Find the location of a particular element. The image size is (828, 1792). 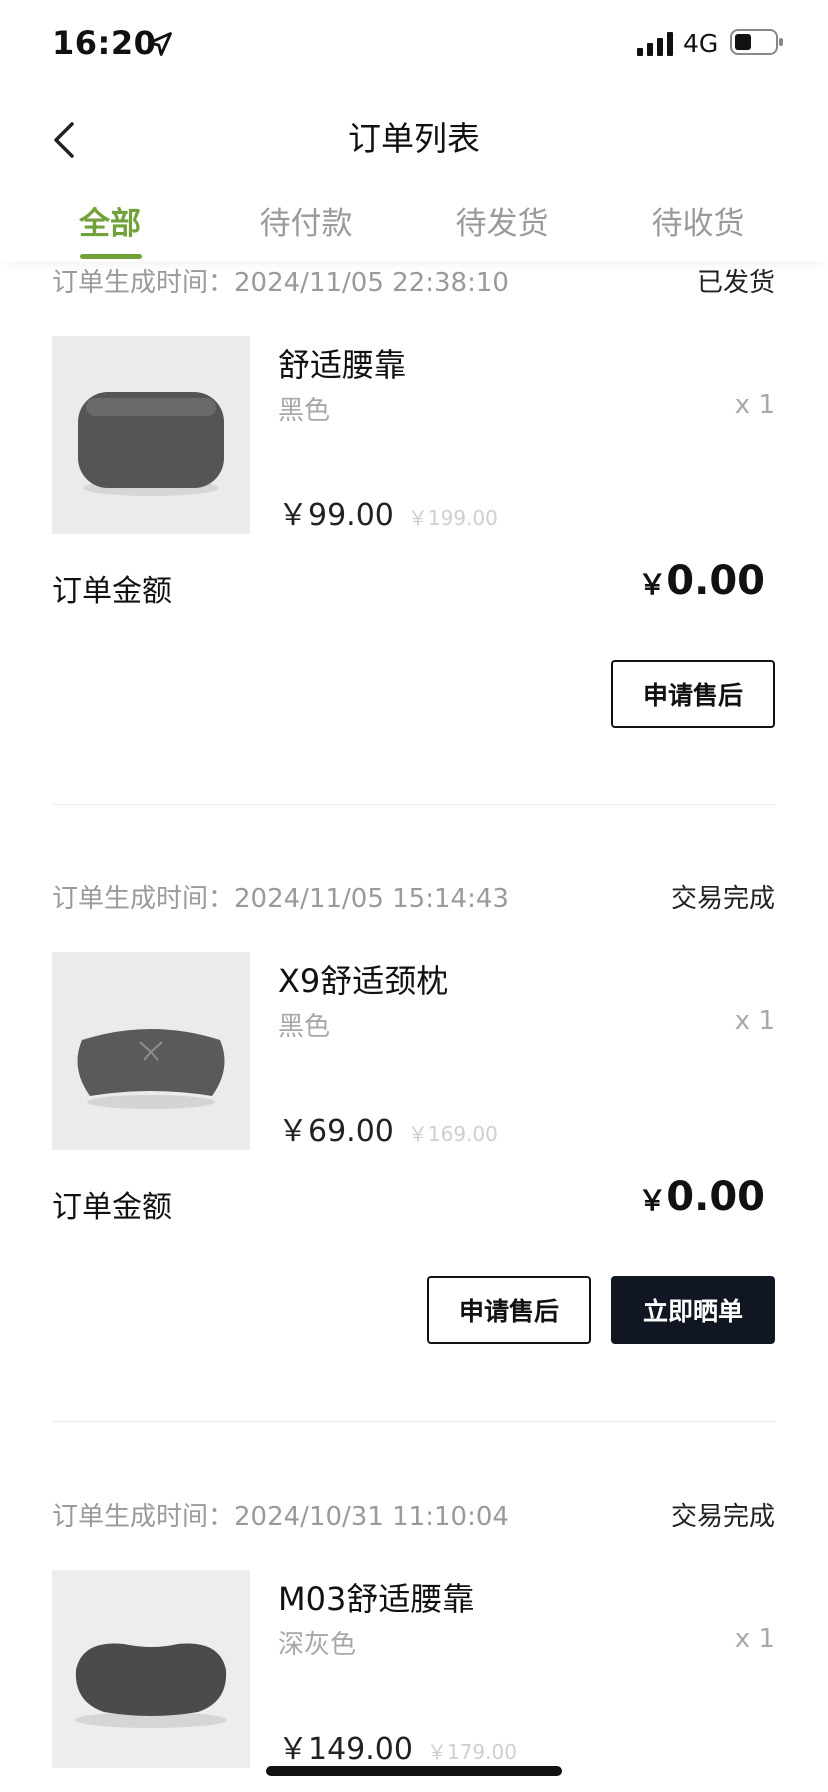

share-review-button: 立即晒单 is located at coordinates (693, 1310).